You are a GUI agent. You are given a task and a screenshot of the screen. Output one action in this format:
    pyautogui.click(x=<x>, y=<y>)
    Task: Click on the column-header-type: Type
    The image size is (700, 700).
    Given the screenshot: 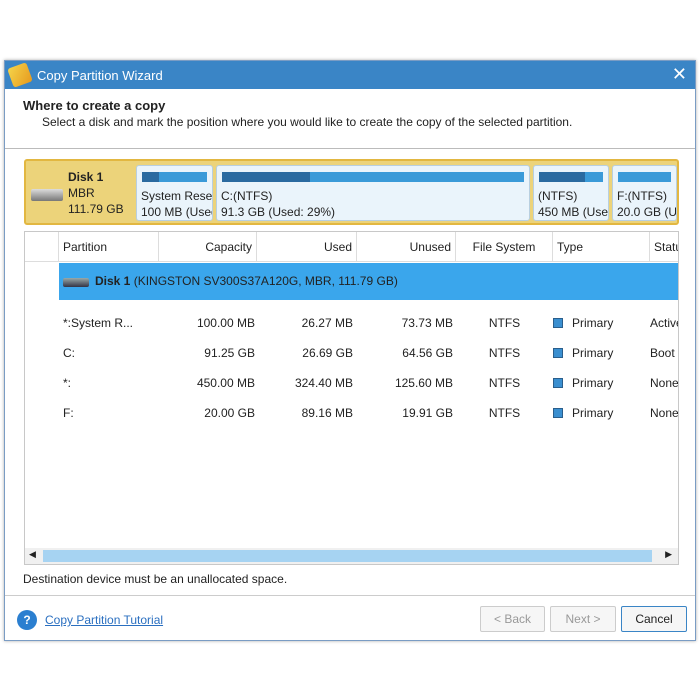 What is the action you would take?
    pyautogui.click(x=601, y=247)
    